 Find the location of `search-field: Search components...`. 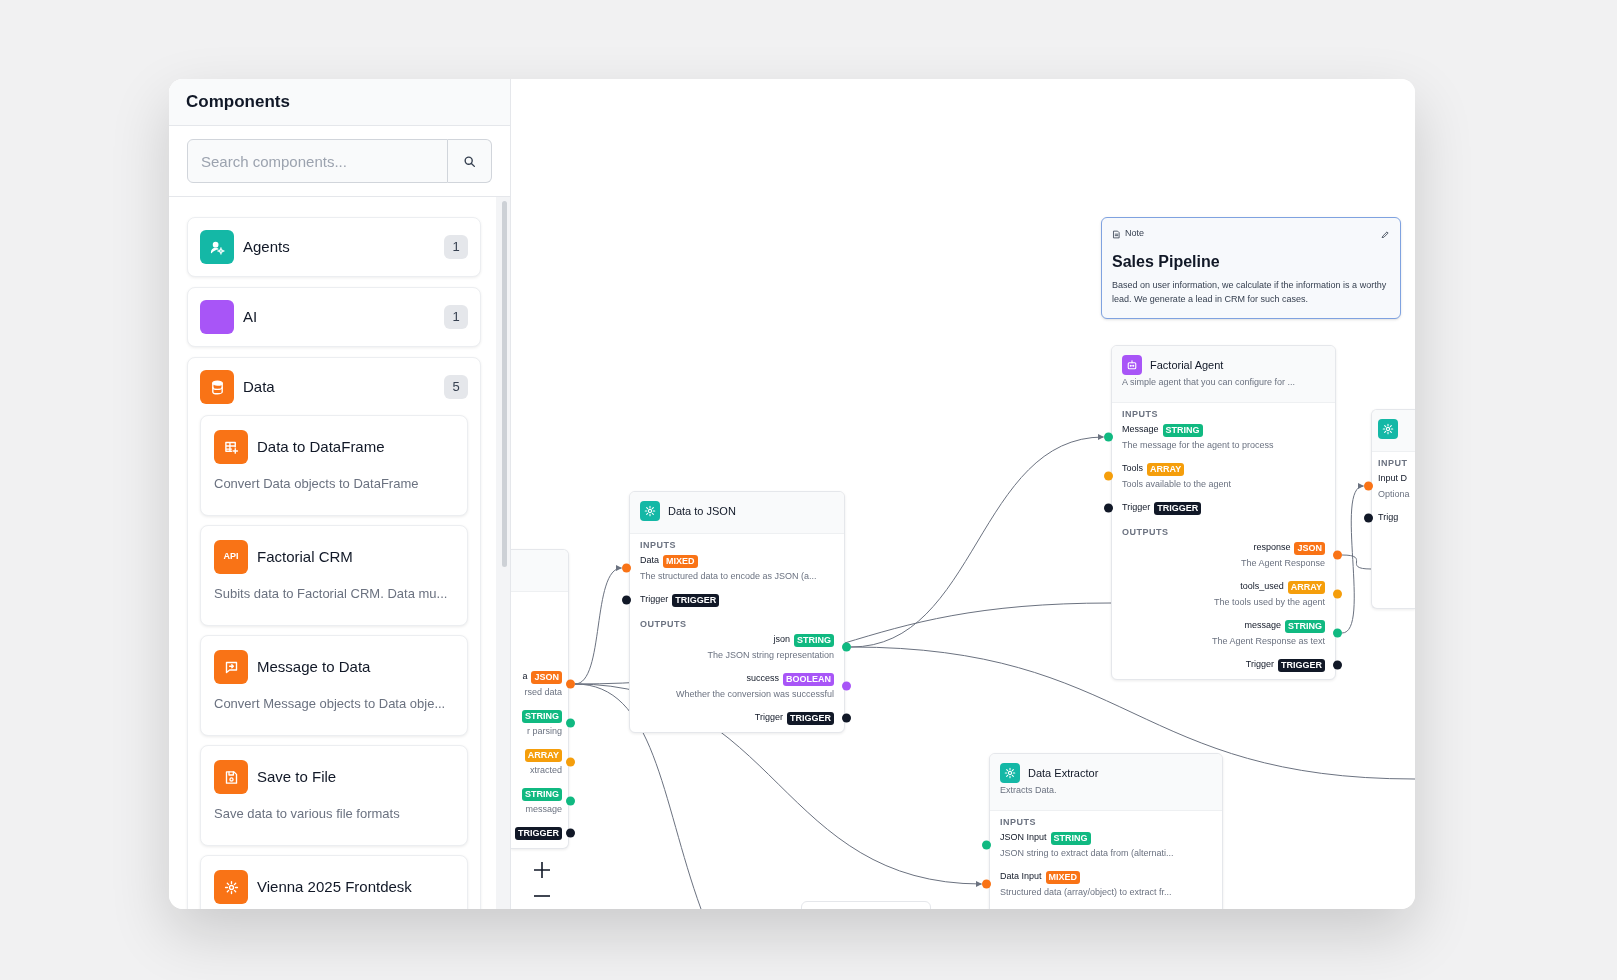

search-field: Search components... is located at coordinates (317, 161).